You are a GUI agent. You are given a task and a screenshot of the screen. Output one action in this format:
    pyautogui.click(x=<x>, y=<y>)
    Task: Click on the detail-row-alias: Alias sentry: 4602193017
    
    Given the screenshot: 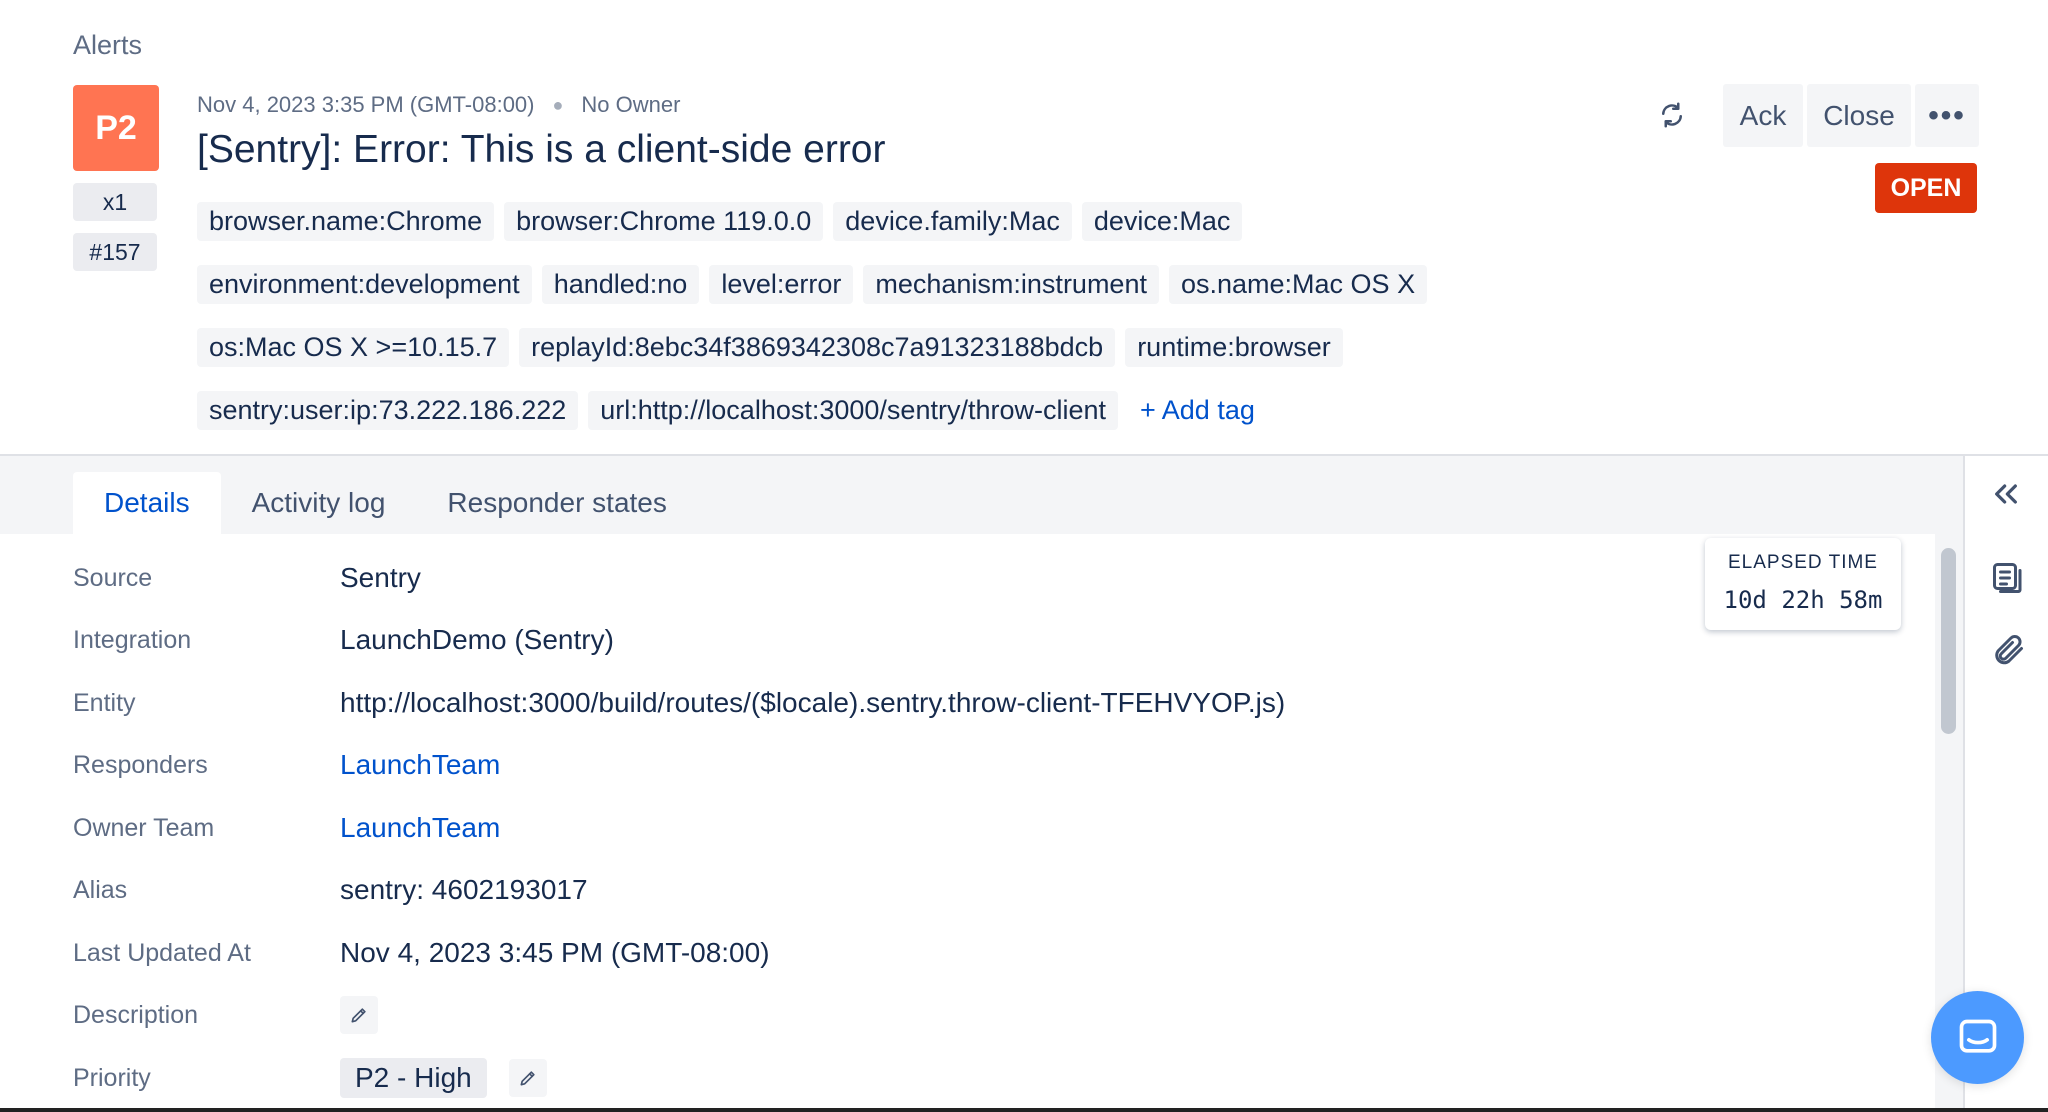 What is the action you would take?
    pyautogui.click(x=330, y=890)
    